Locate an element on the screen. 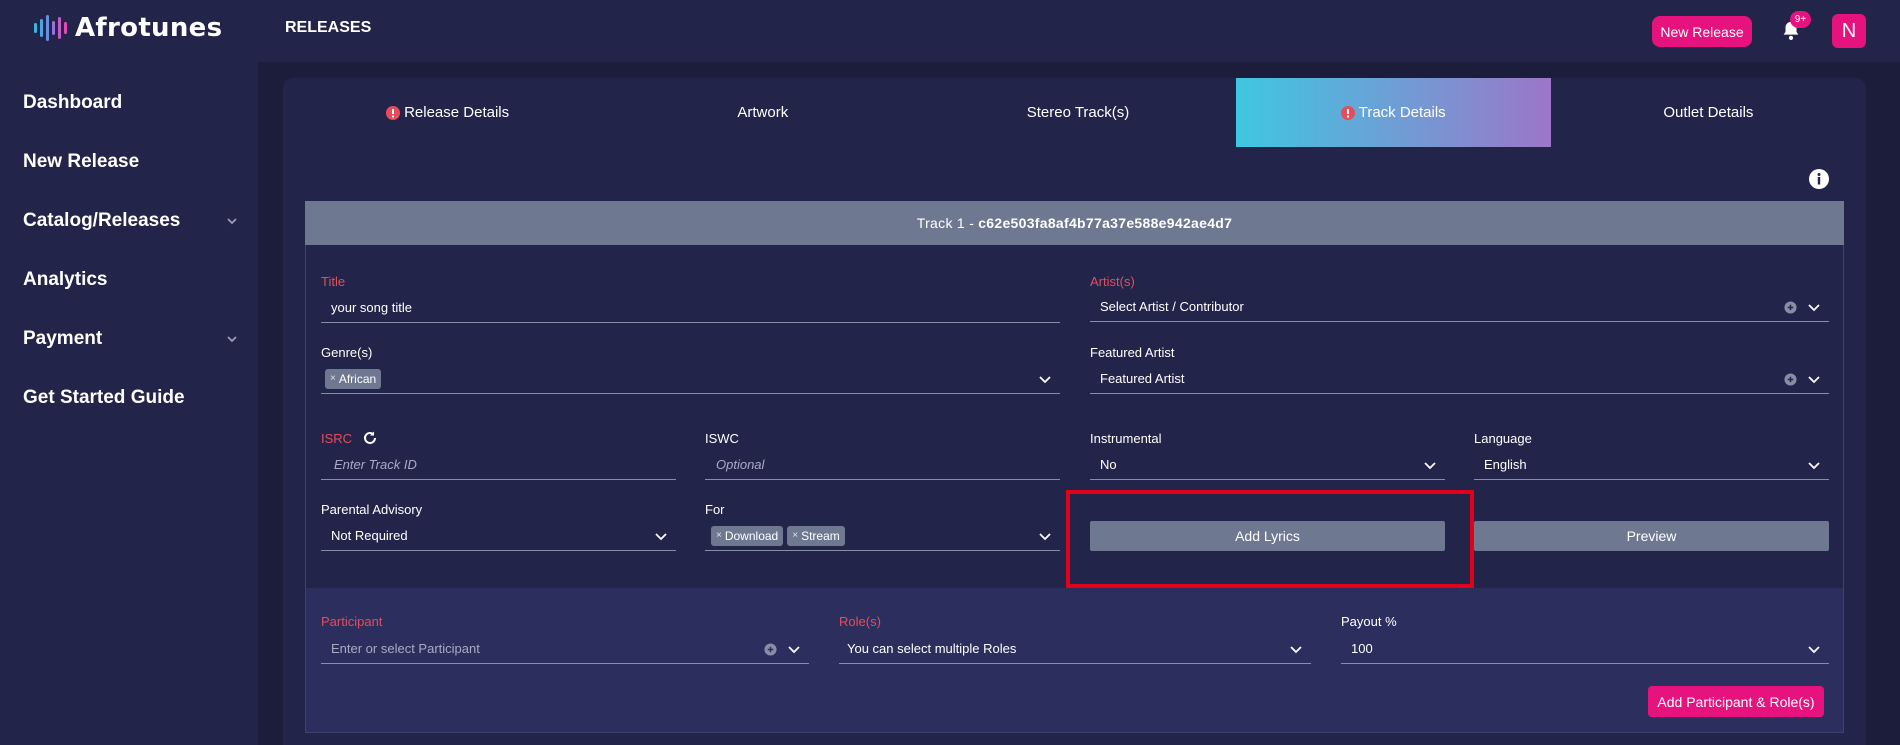 This screenshot has height=745, width=1900. for-select: × Download × Stream is located at coordinates (882, 536).